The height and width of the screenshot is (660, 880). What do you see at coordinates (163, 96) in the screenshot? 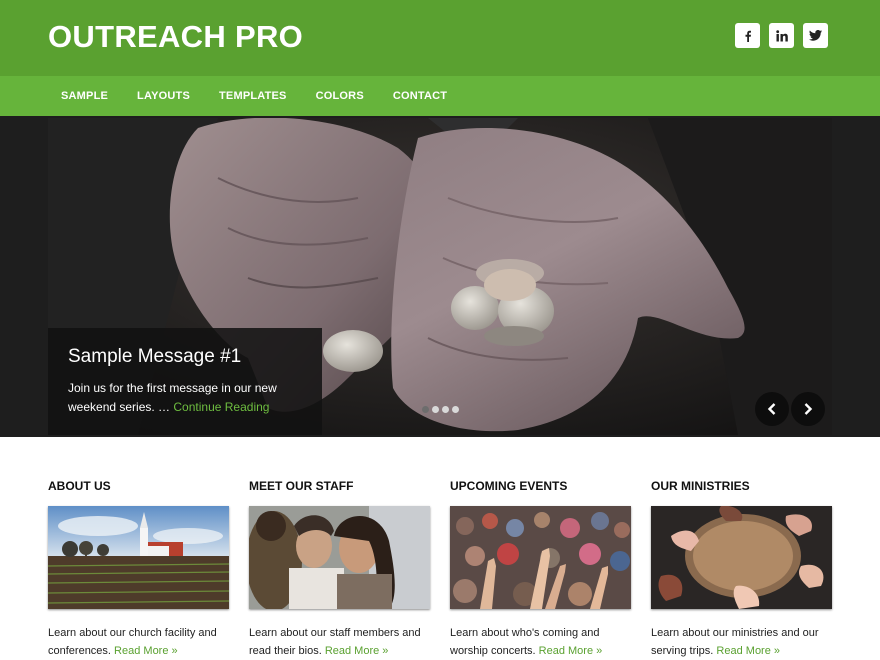
I see `nav-item-layouts: LAYOUTS` at bounding box center [163, 96].